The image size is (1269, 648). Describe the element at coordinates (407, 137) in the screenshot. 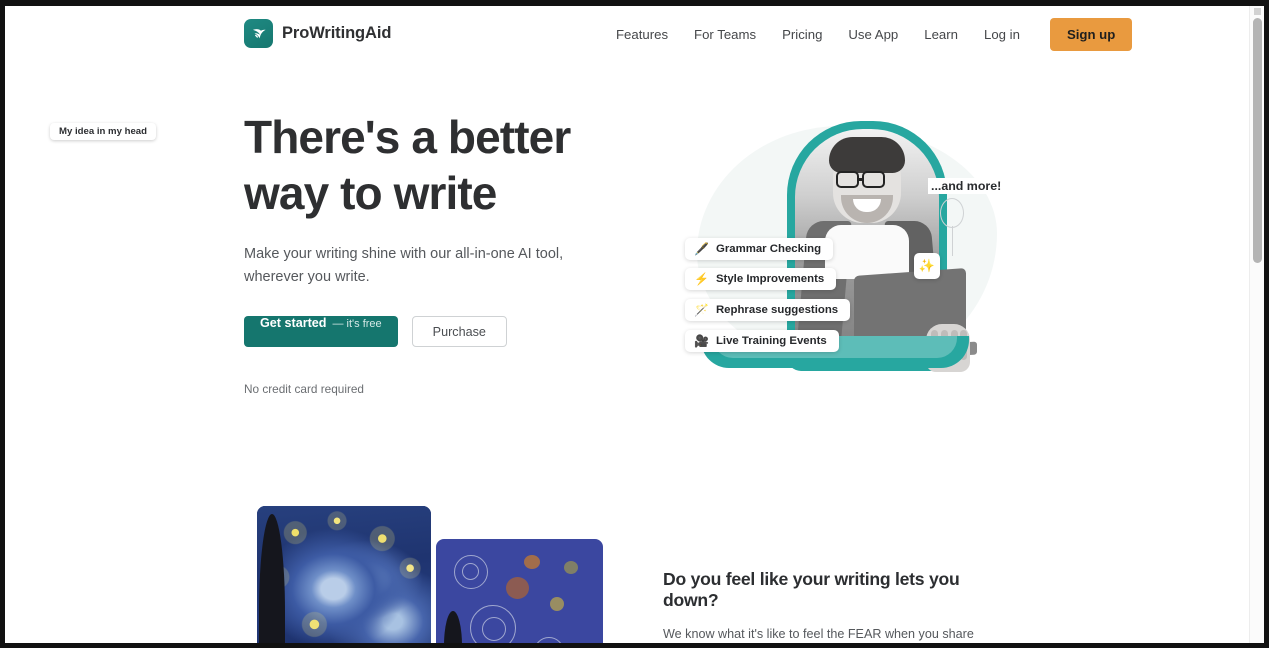

I see `hero-title-line-1: There's a better` at that location.